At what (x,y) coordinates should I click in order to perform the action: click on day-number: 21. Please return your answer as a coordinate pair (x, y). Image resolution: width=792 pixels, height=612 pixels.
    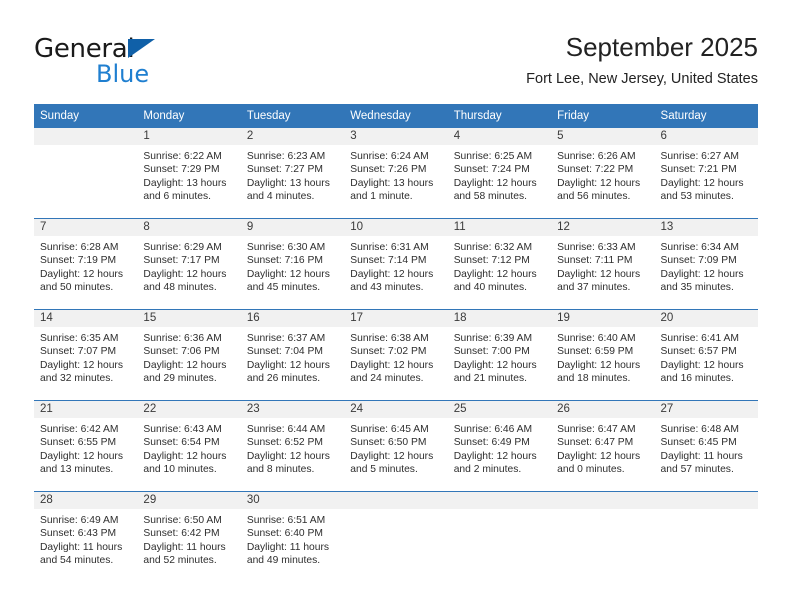
    Looking at the image, I should click on (86, 409).